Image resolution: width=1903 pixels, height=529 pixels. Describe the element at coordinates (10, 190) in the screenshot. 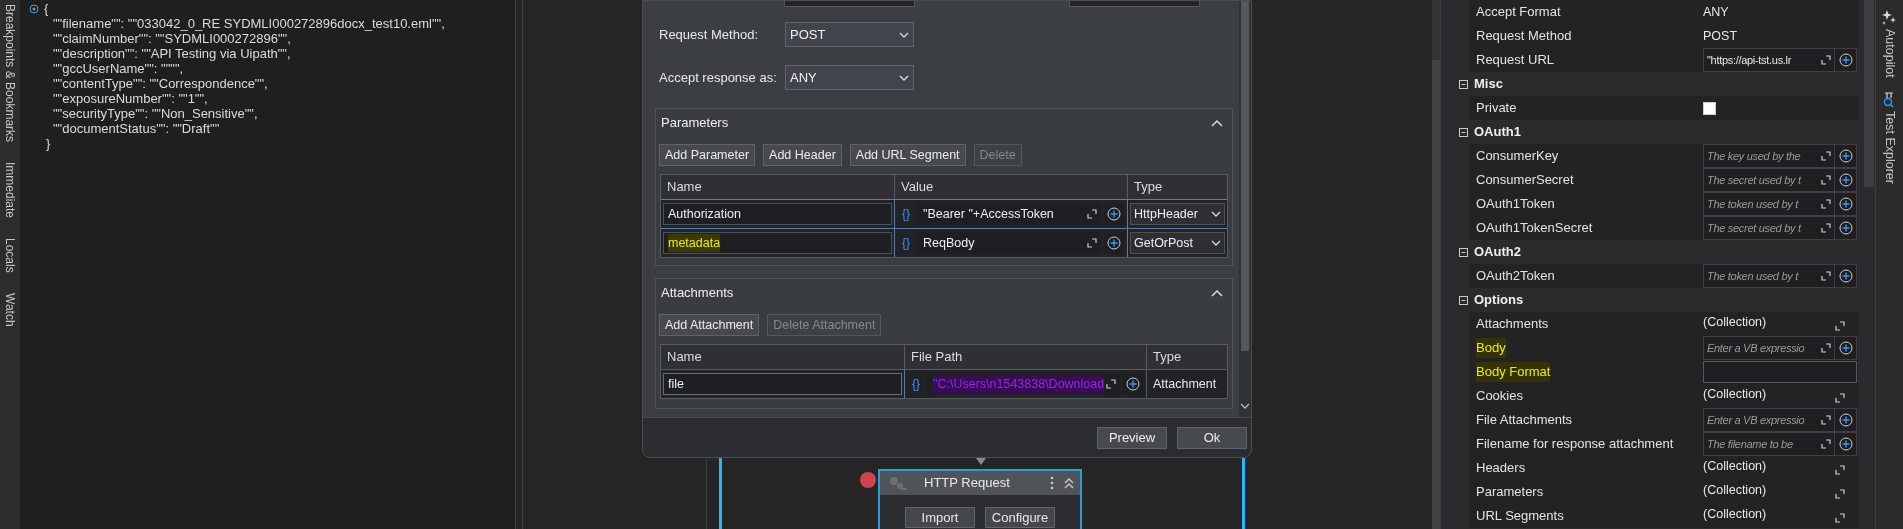

I see `side-tab: Immediate` at that location.